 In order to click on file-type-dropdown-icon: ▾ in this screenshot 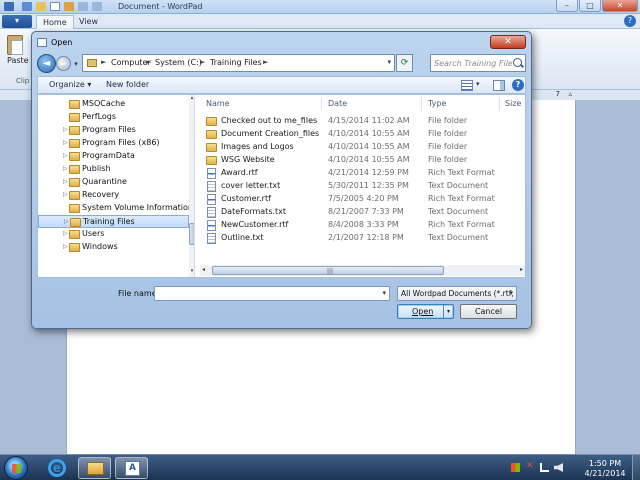, I will do `click(511, 293)`.